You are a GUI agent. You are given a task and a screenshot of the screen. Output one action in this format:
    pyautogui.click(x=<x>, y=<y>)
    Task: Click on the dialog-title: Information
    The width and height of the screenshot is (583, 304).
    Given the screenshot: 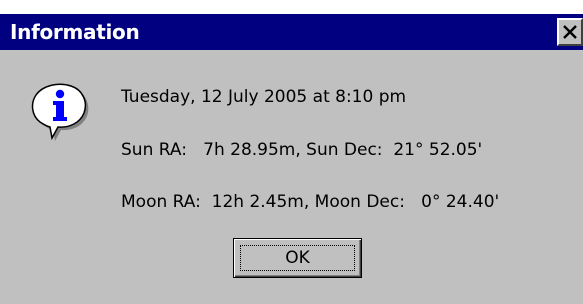 What is the action you would take?
    pyautogui.click(x=75, y=32)
    